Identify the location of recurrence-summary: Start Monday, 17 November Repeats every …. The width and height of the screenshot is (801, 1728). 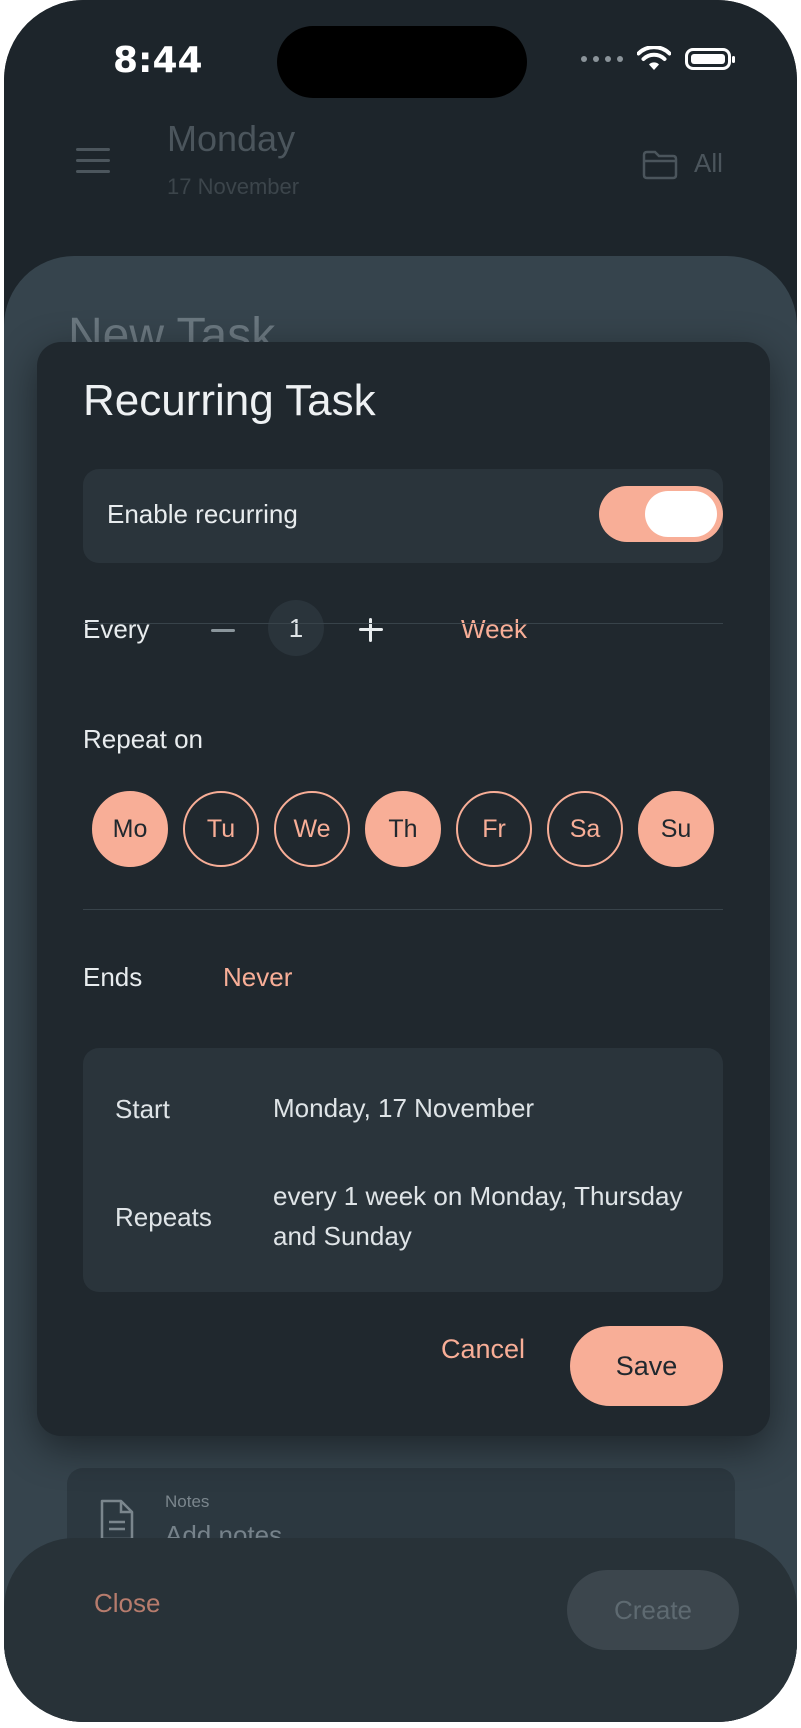
(403, 1170).